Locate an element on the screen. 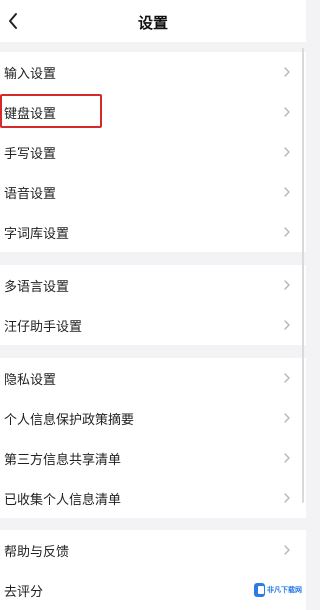 This screenshot has height=610, width=320. page-title: 设置 is located at coordinates (152, 23).